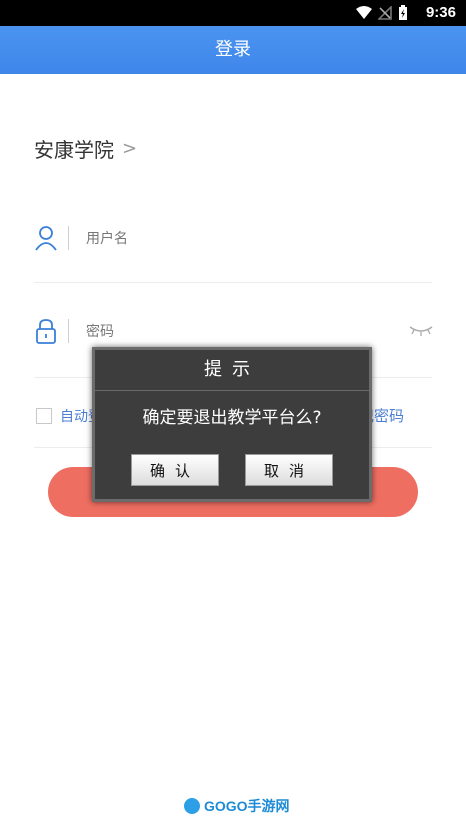 The width and height of the screenshot is (466, 828). I want to click on username-separator, so click(68, 238).